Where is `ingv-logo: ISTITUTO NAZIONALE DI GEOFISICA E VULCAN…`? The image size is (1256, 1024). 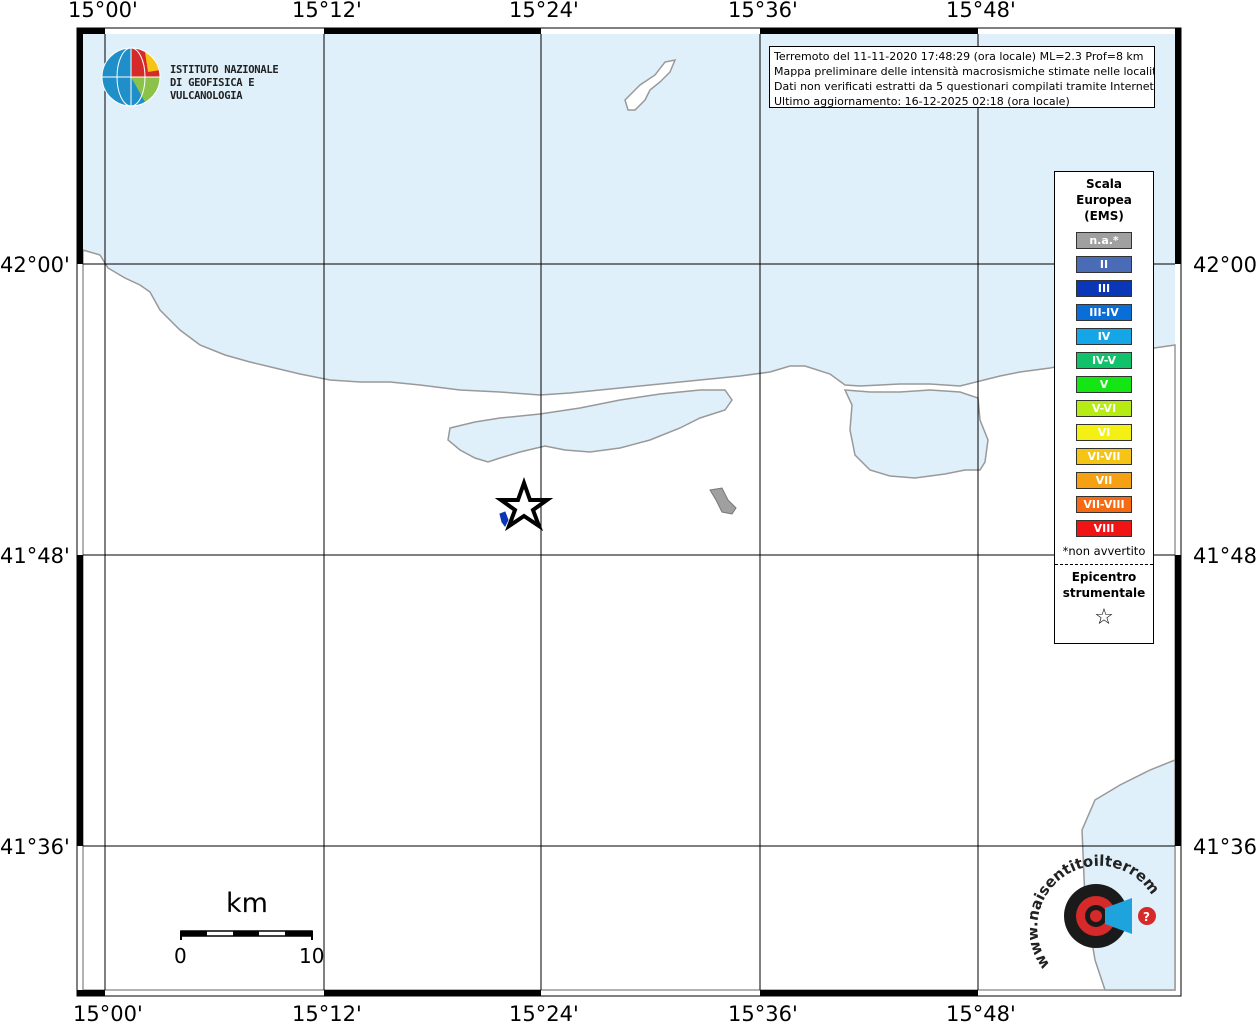
ingv-logo: ISTITUTO NAZIONALE DI GEOFISICA E VULCAN… is located at coordinates (215, 79).